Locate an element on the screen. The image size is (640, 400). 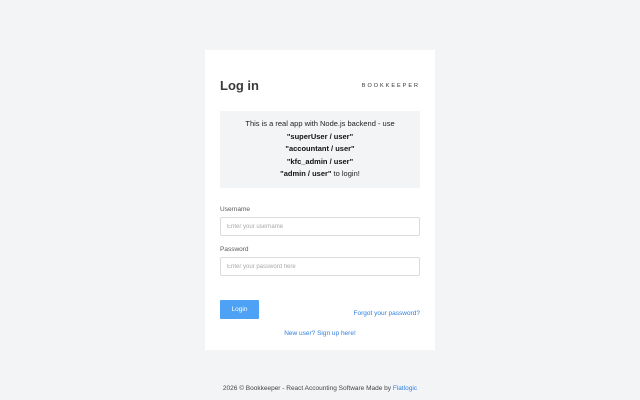
notice-last-line: "admin / user" to login! is located at coordinates (320, 174).